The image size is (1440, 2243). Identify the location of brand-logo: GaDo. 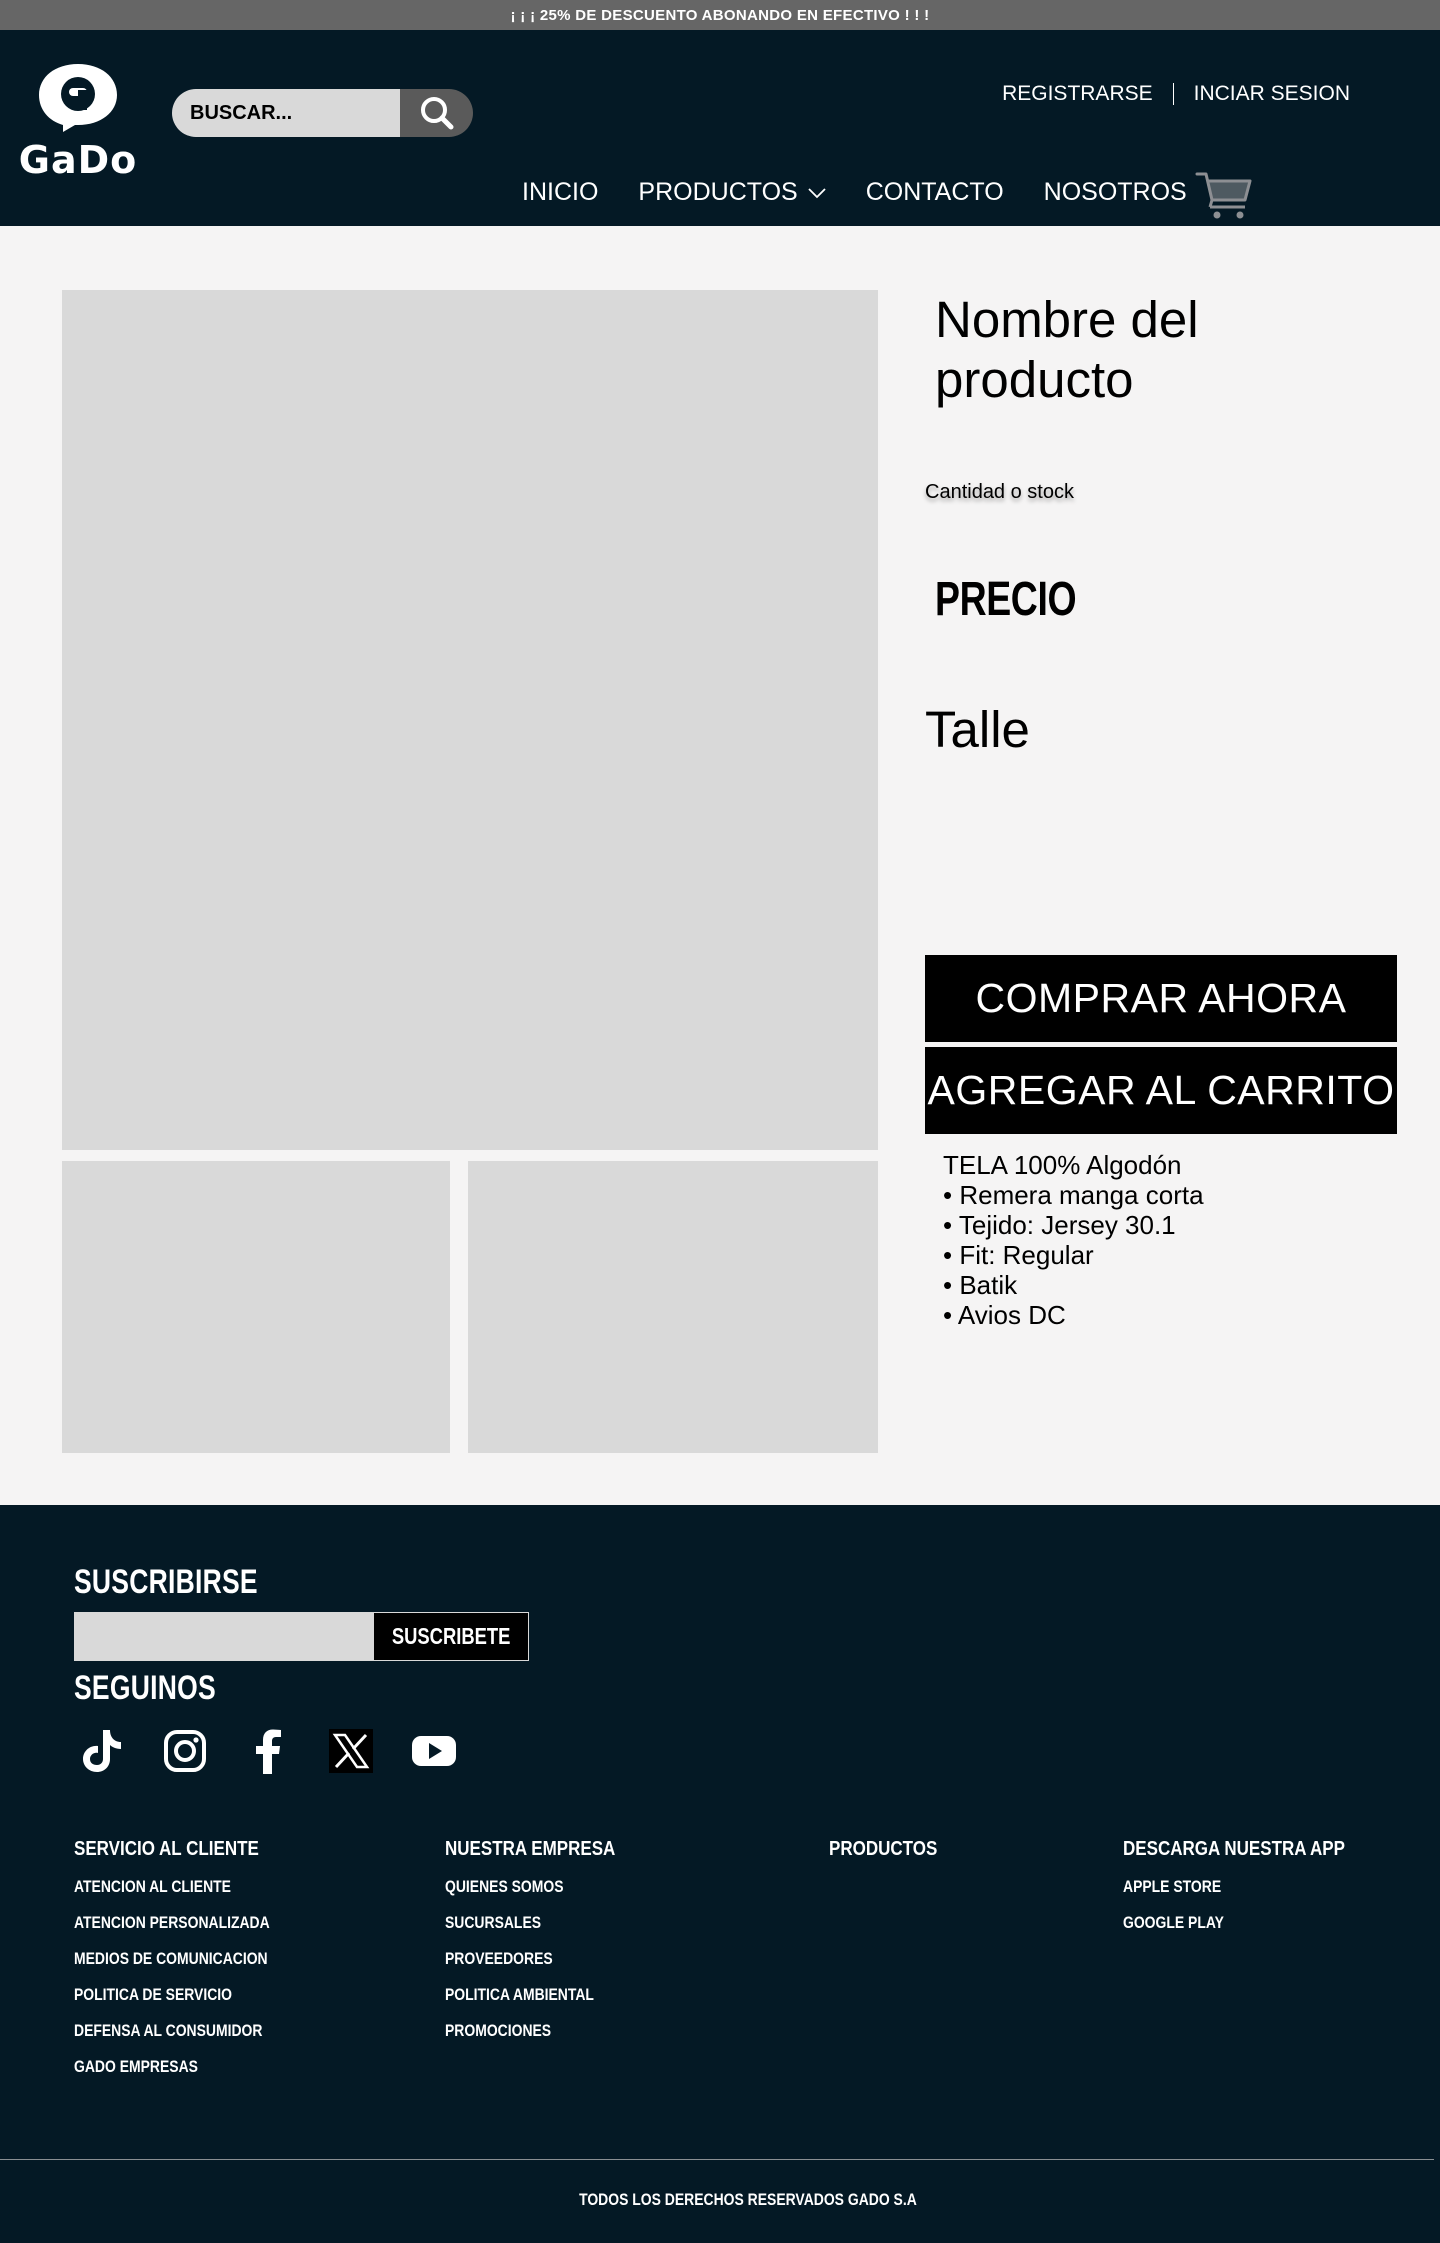
(78, 122).